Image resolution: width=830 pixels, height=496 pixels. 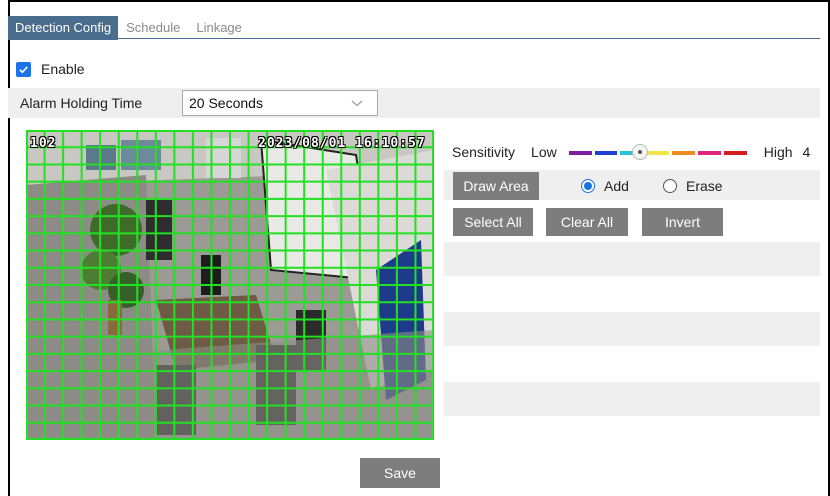 I want to click on tab-linkage: Linkage, so click(x=219, y=28).